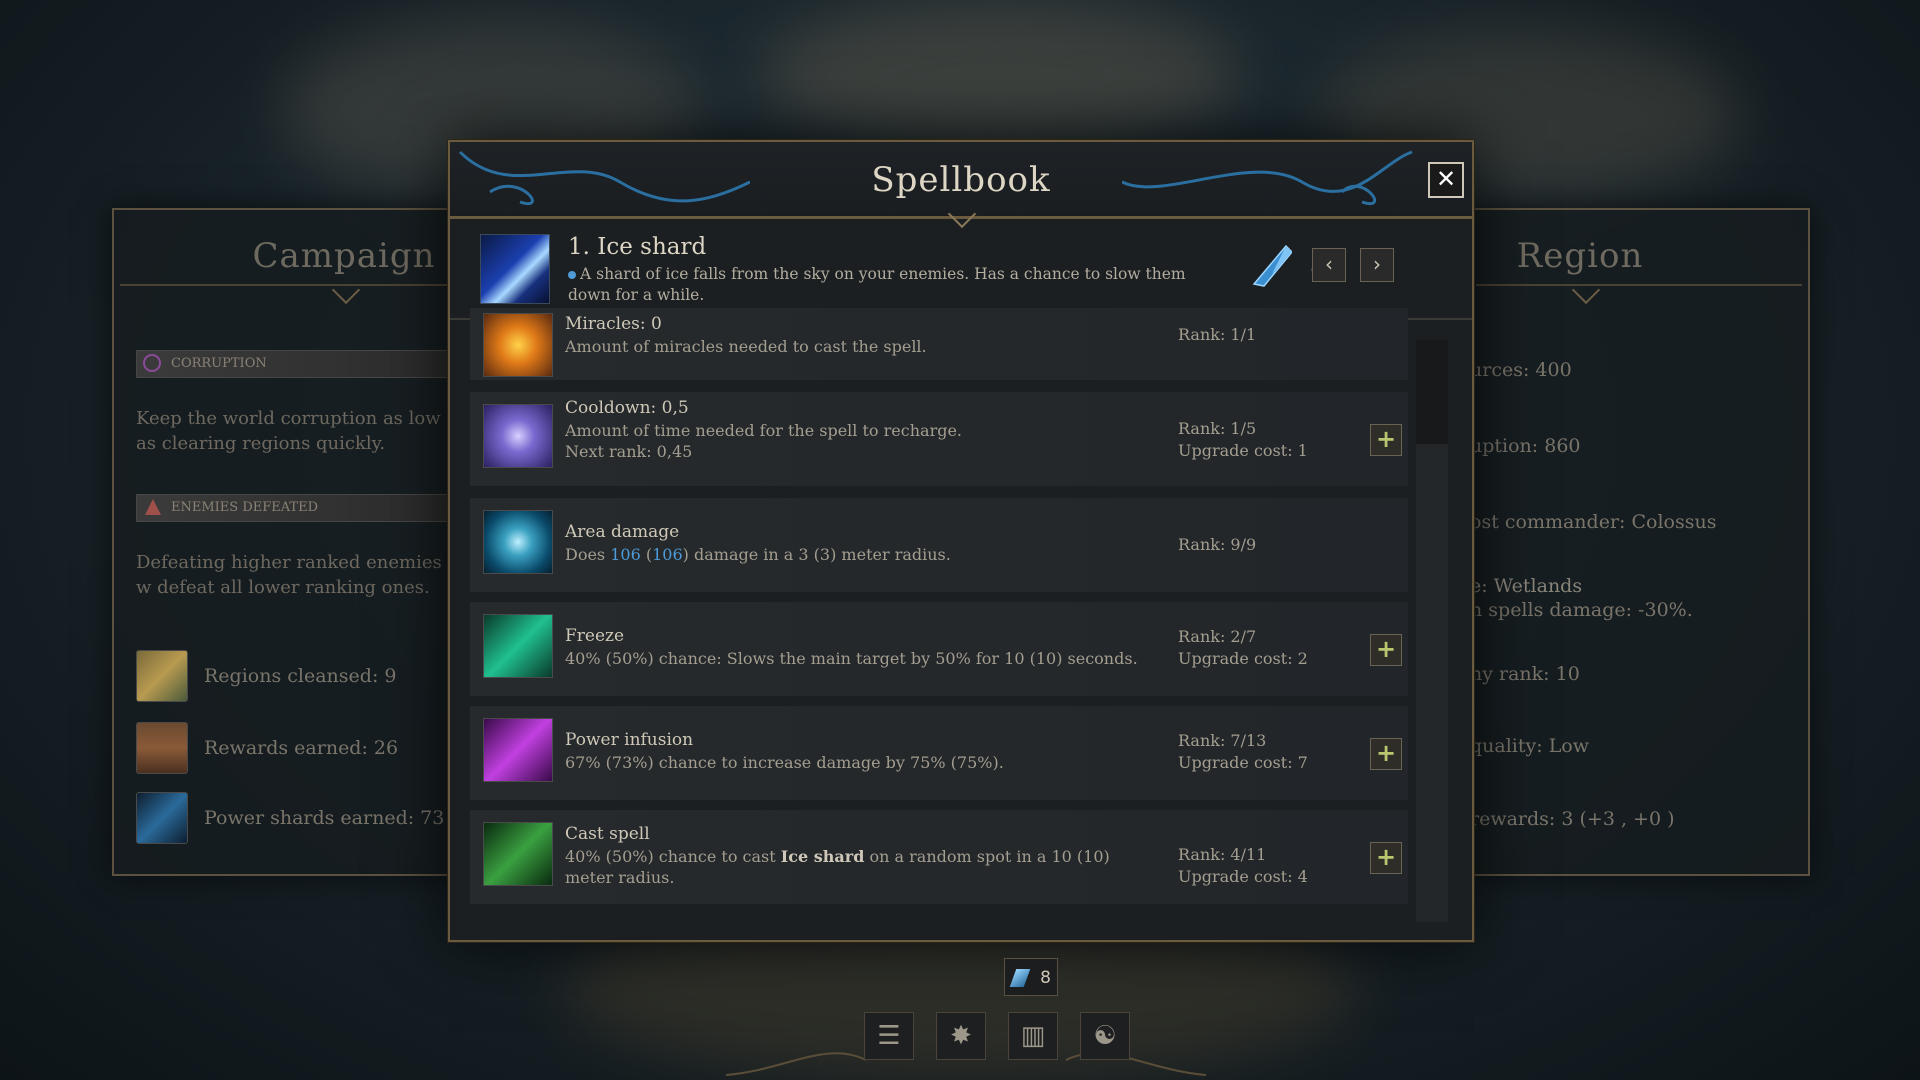 This screenshot has height=1080, width=1920. I want to click on upgrade-cost: Upgrade cost: 2, so click(1243, 658).